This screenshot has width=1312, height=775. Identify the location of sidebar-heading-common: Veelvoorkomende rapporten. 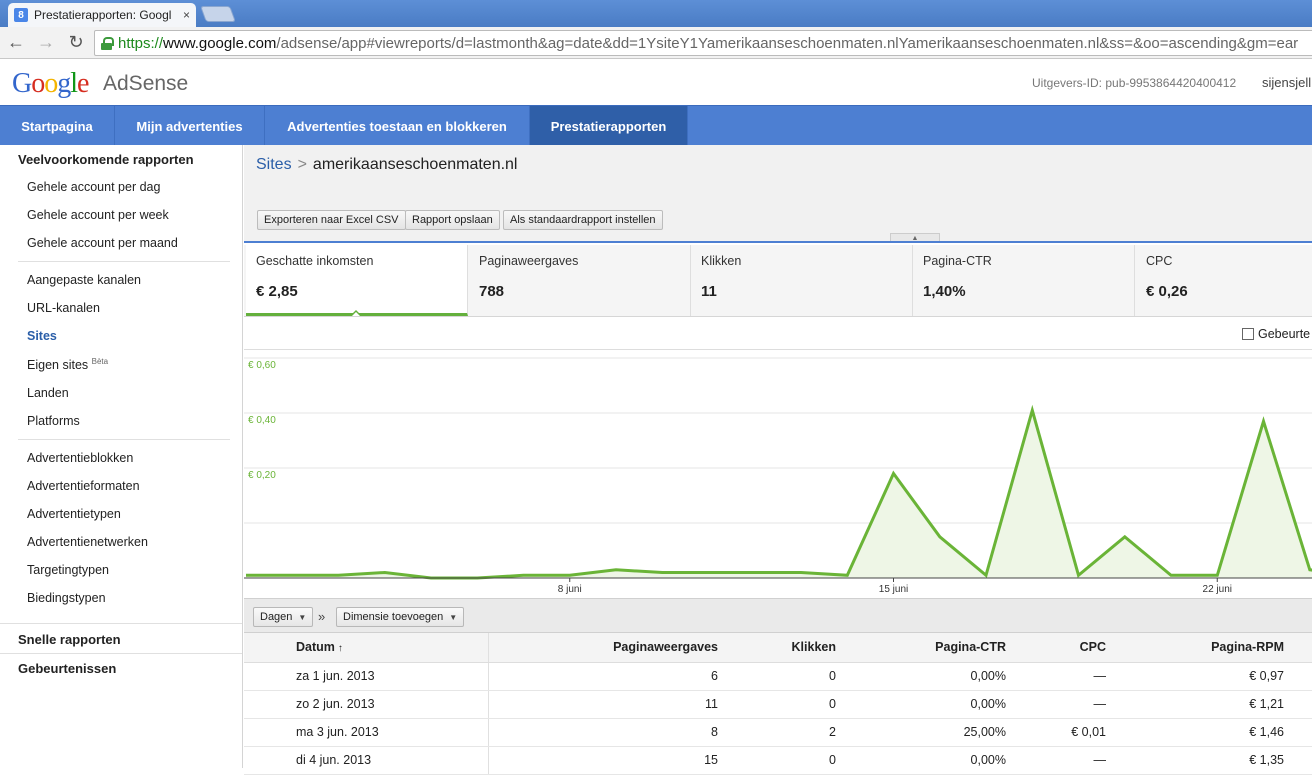
(106, 159).